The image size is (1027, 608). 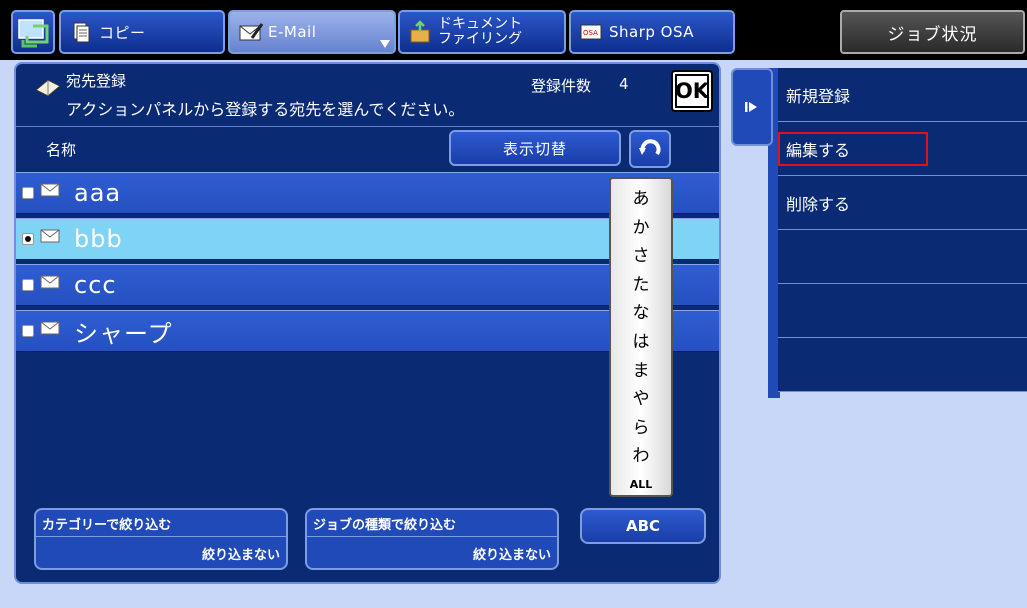 What do you see at coordinates (641, 228) in the screenshot?
I see `kana-index-ka: か` at bounding box center [641, 228].